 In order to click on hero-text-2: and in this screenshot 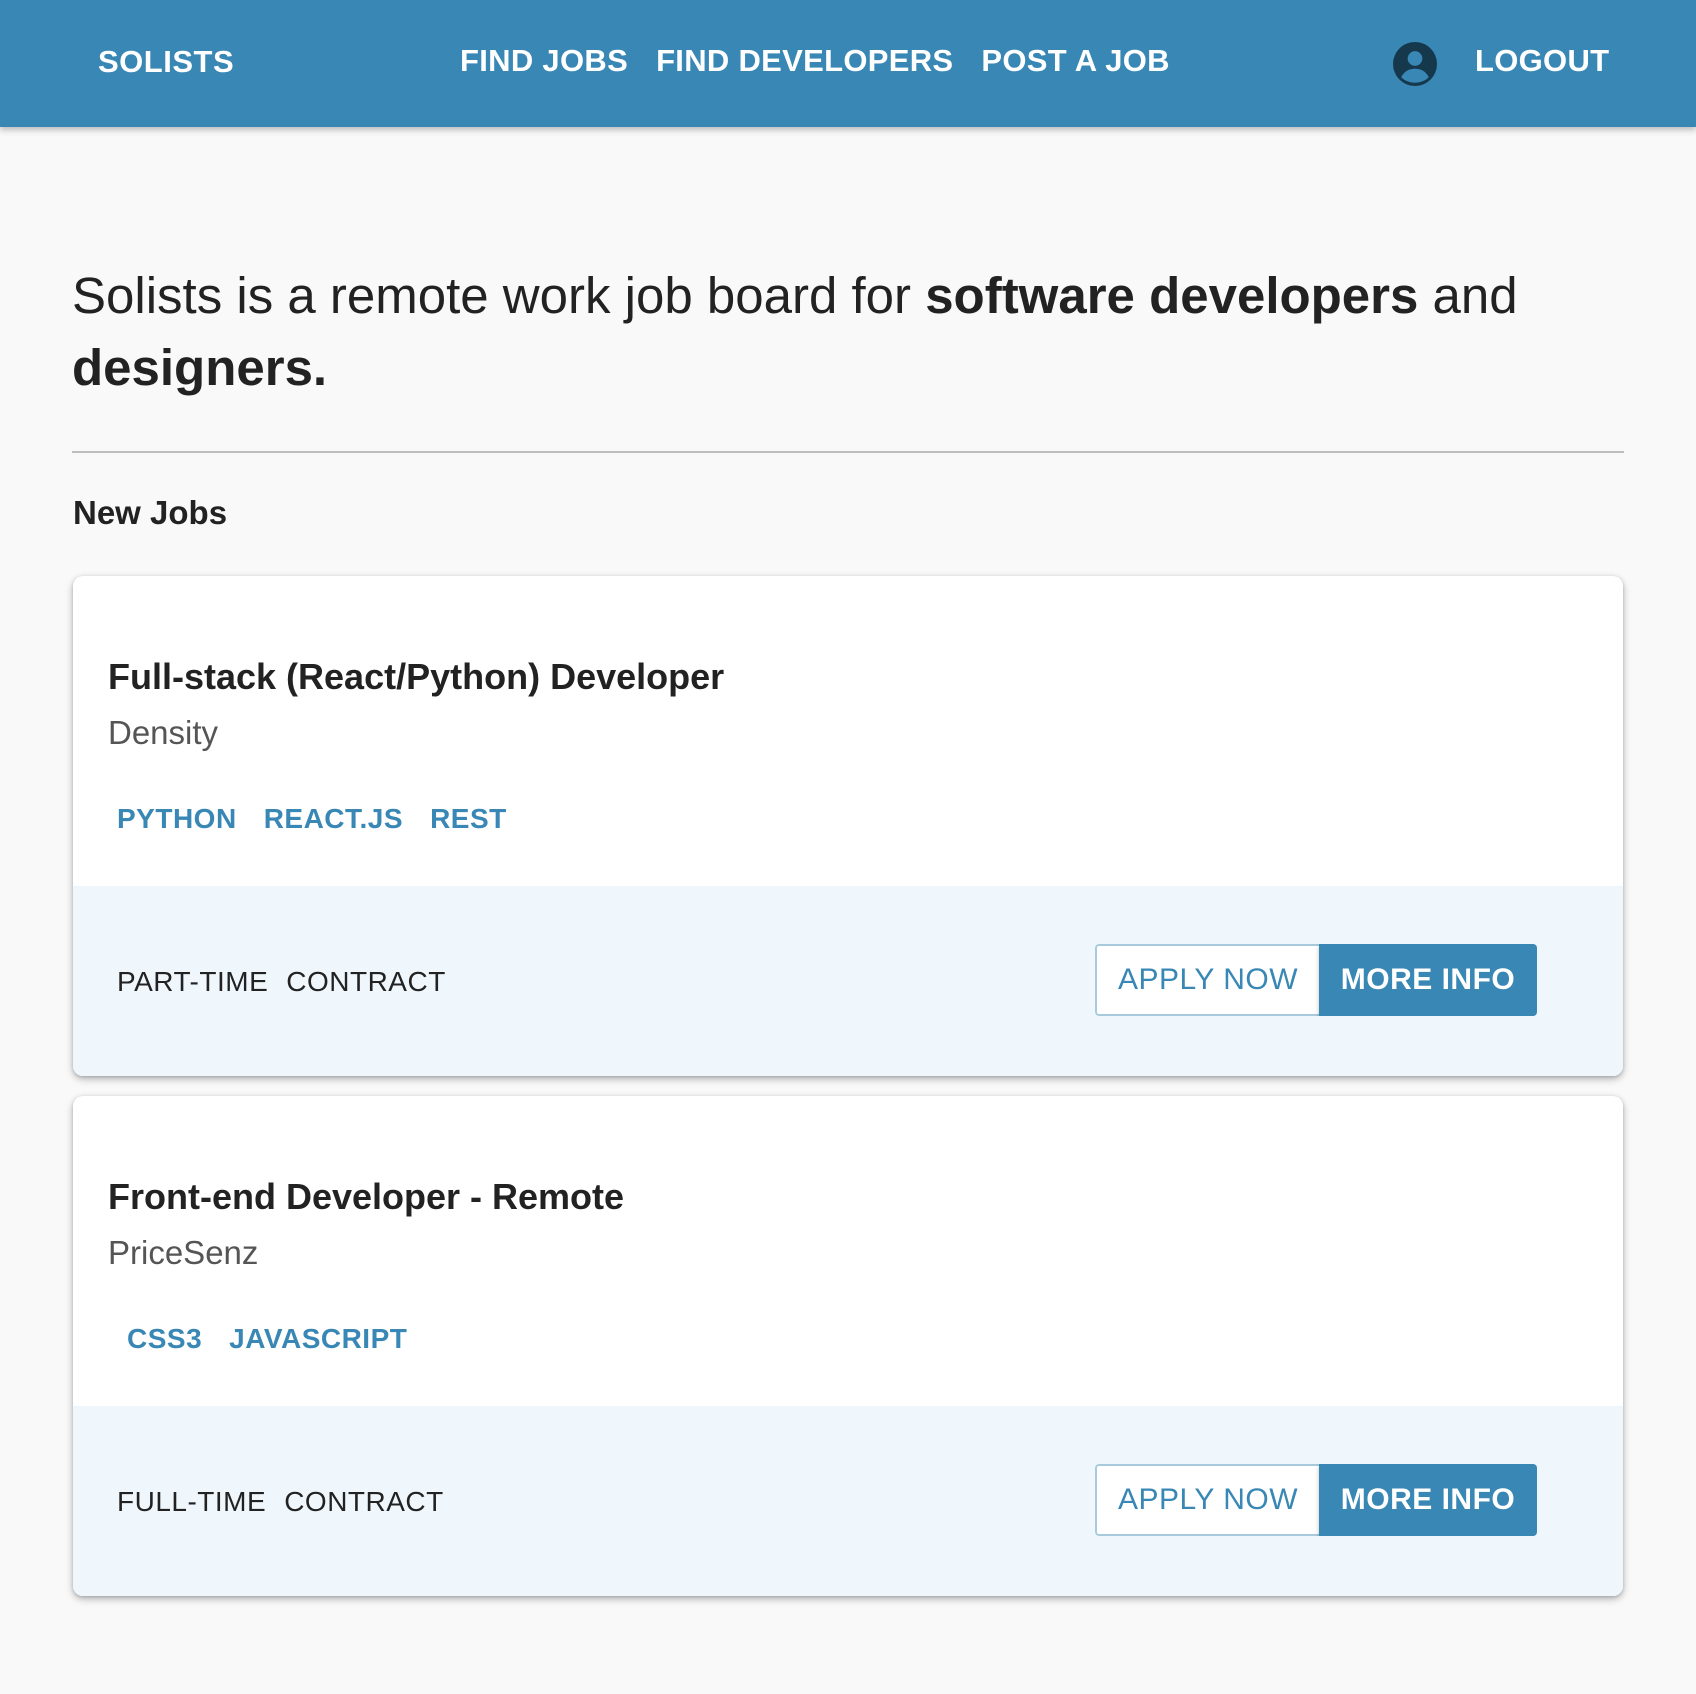, I will do `click(1468, 295)`.